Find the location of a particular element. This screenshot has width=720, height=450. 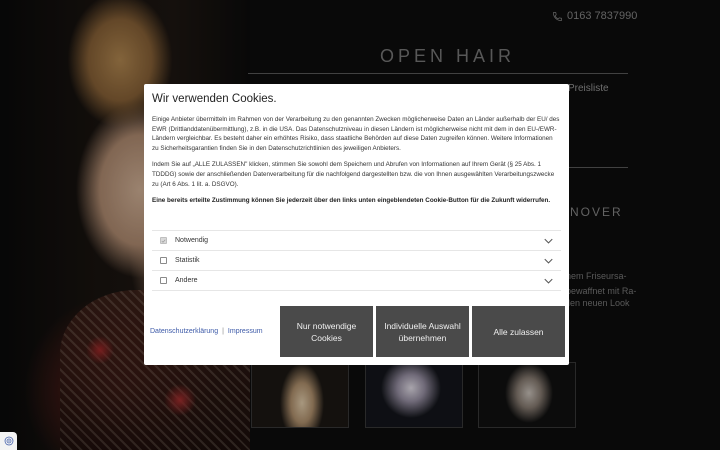

fingerprint-icon is located at coordinates (8, 441).